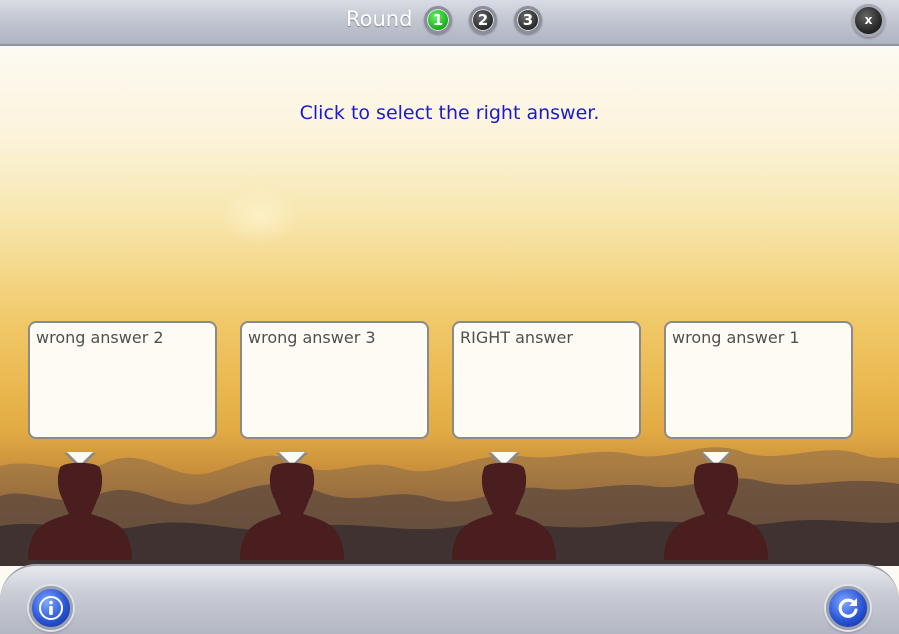 Image resolution: width=899 pixels, height=634 pixels. What do you see at coordinates (483, 20) in the screenshot?
I see `round-2-button: 2` at bounding box center [483, 20].